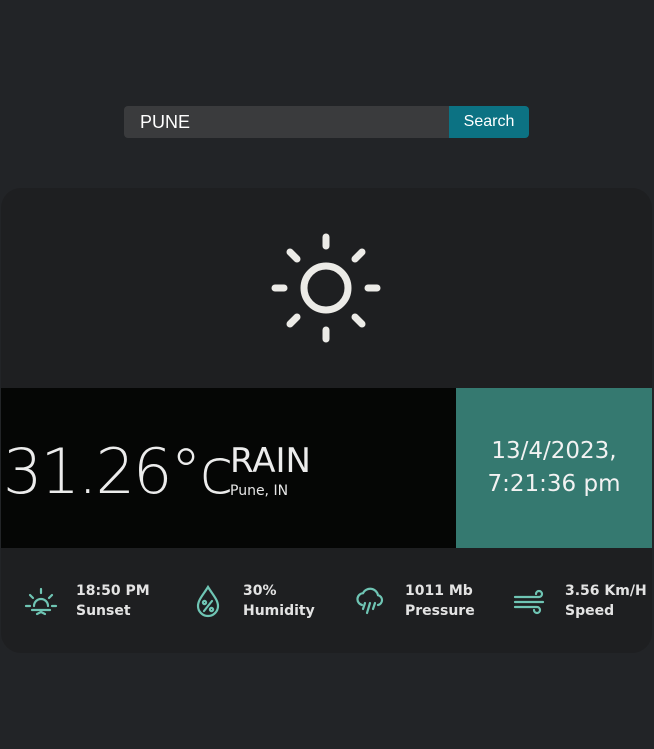  What do you see at coordinates (326, 288) in the screenshot?
I see `sun-icon` at bounding box center [326, 288].